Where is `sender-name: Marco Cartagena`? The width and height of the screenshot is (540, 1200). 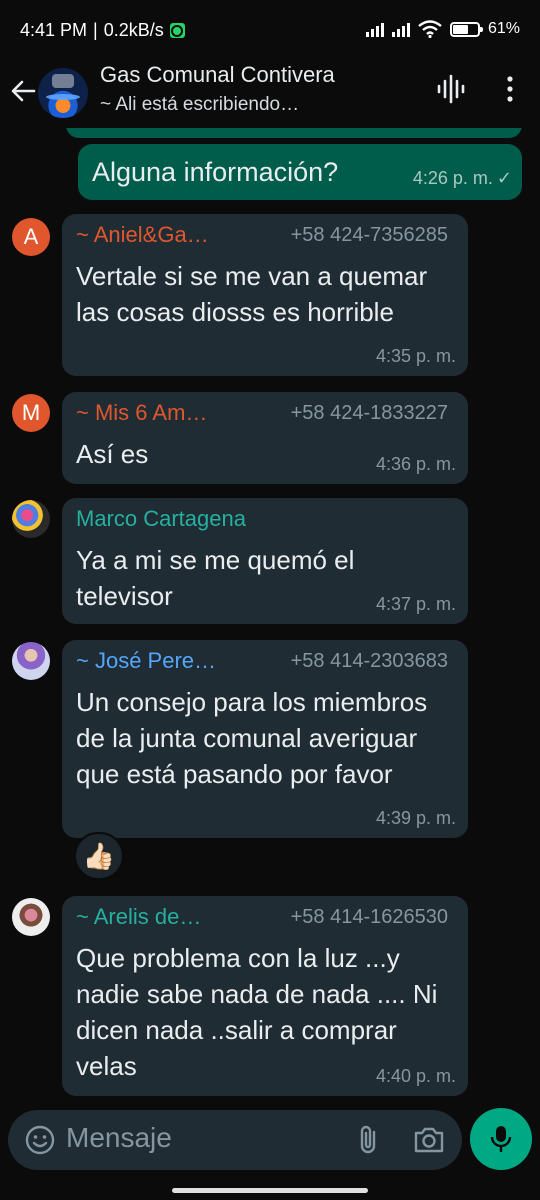
sender-name: Marco Cartagena is located at coordinates (226, 519).